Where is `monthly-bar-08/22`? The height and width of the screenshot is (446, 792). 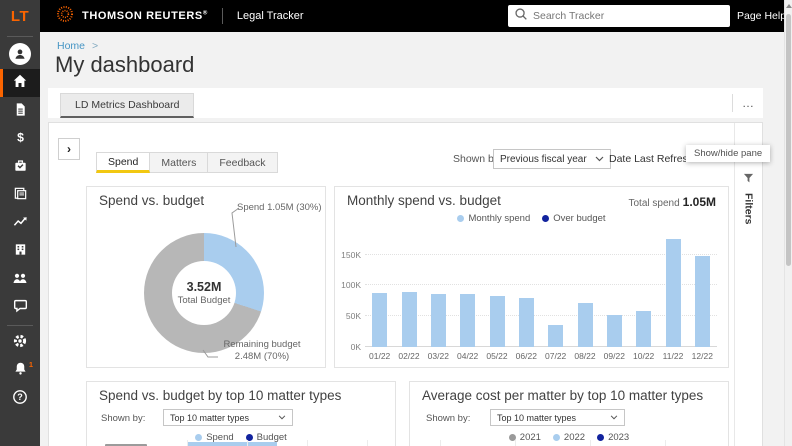 monthly-bar-08/22 is located at coordinates (585, 324).